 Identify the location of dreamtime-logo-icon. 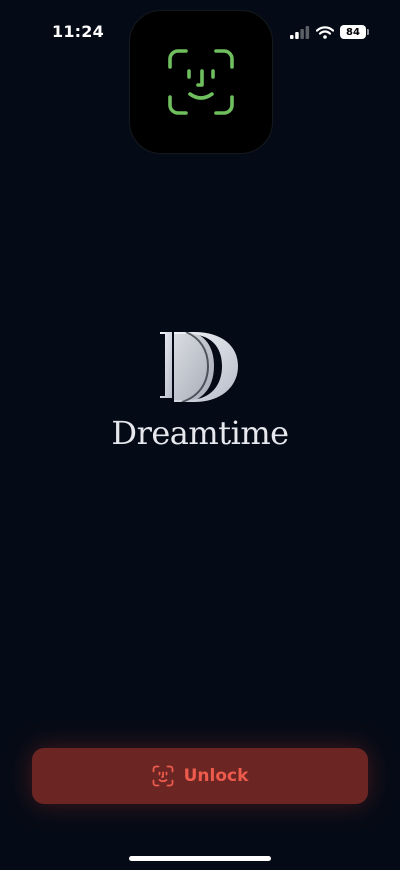
(199, 367).